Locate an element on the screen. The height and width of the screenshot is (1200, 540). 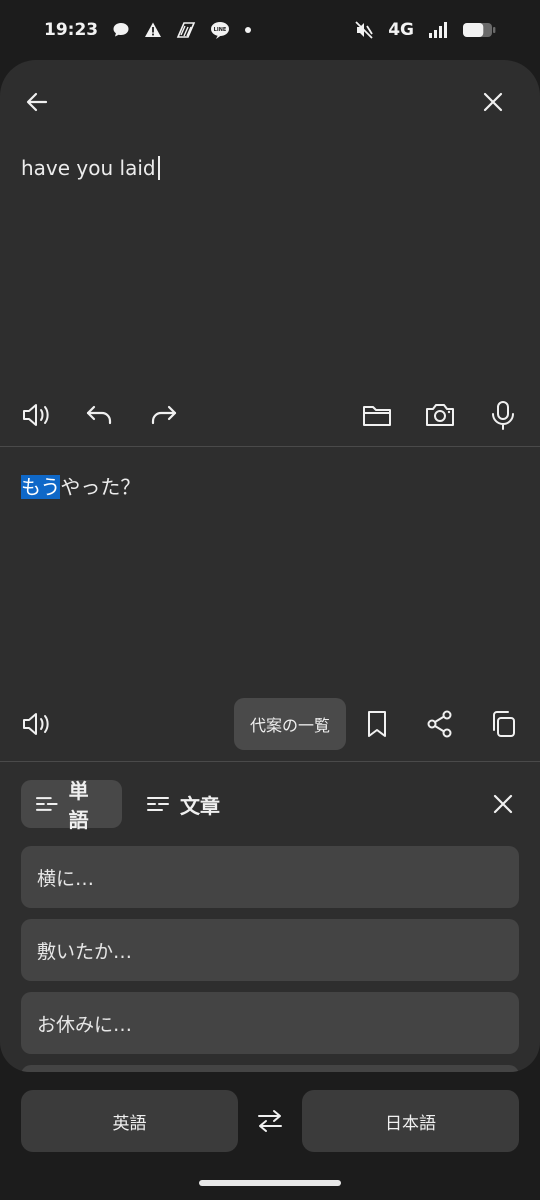
data-saver-icon is located at coordinates (186, 30).